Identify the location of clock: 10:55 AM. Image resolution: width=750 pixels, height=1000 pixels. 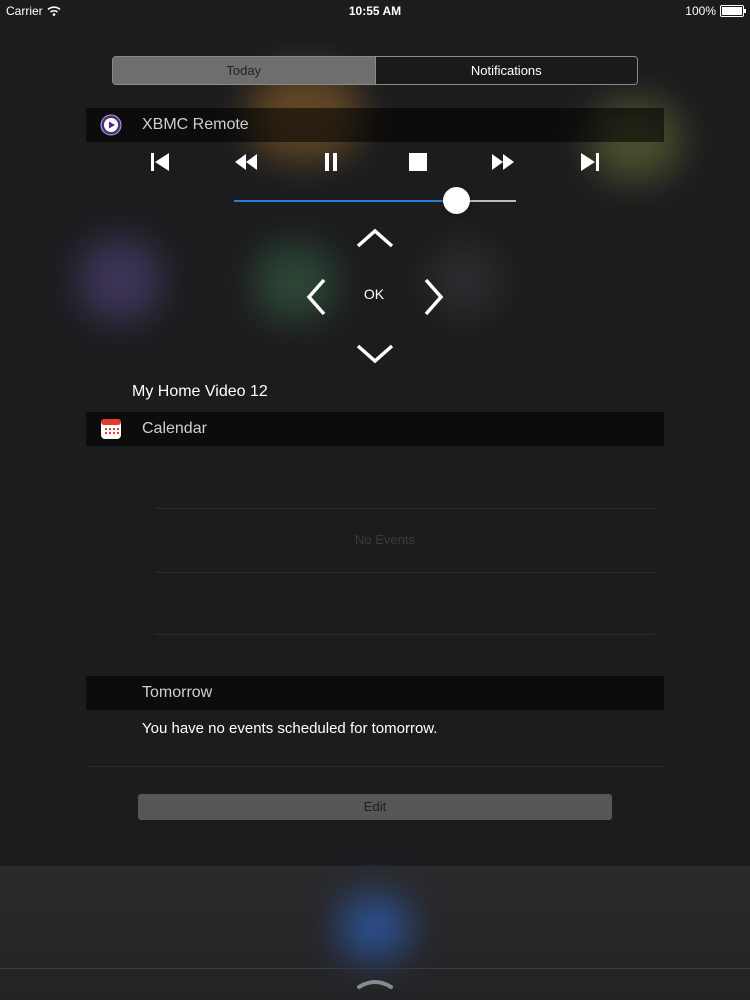
(375, 11).